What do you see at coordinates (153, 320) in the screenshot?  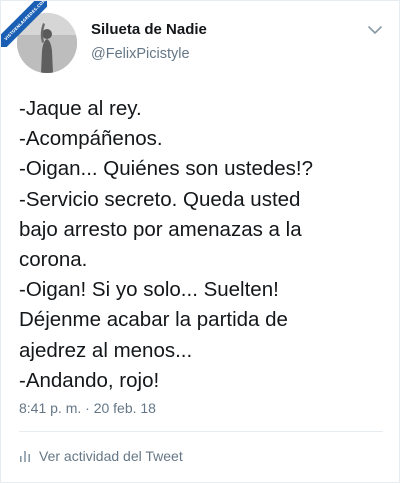 I see `tweet-line: Déjenme acabar la partida de` at bounding box center [153, 320].